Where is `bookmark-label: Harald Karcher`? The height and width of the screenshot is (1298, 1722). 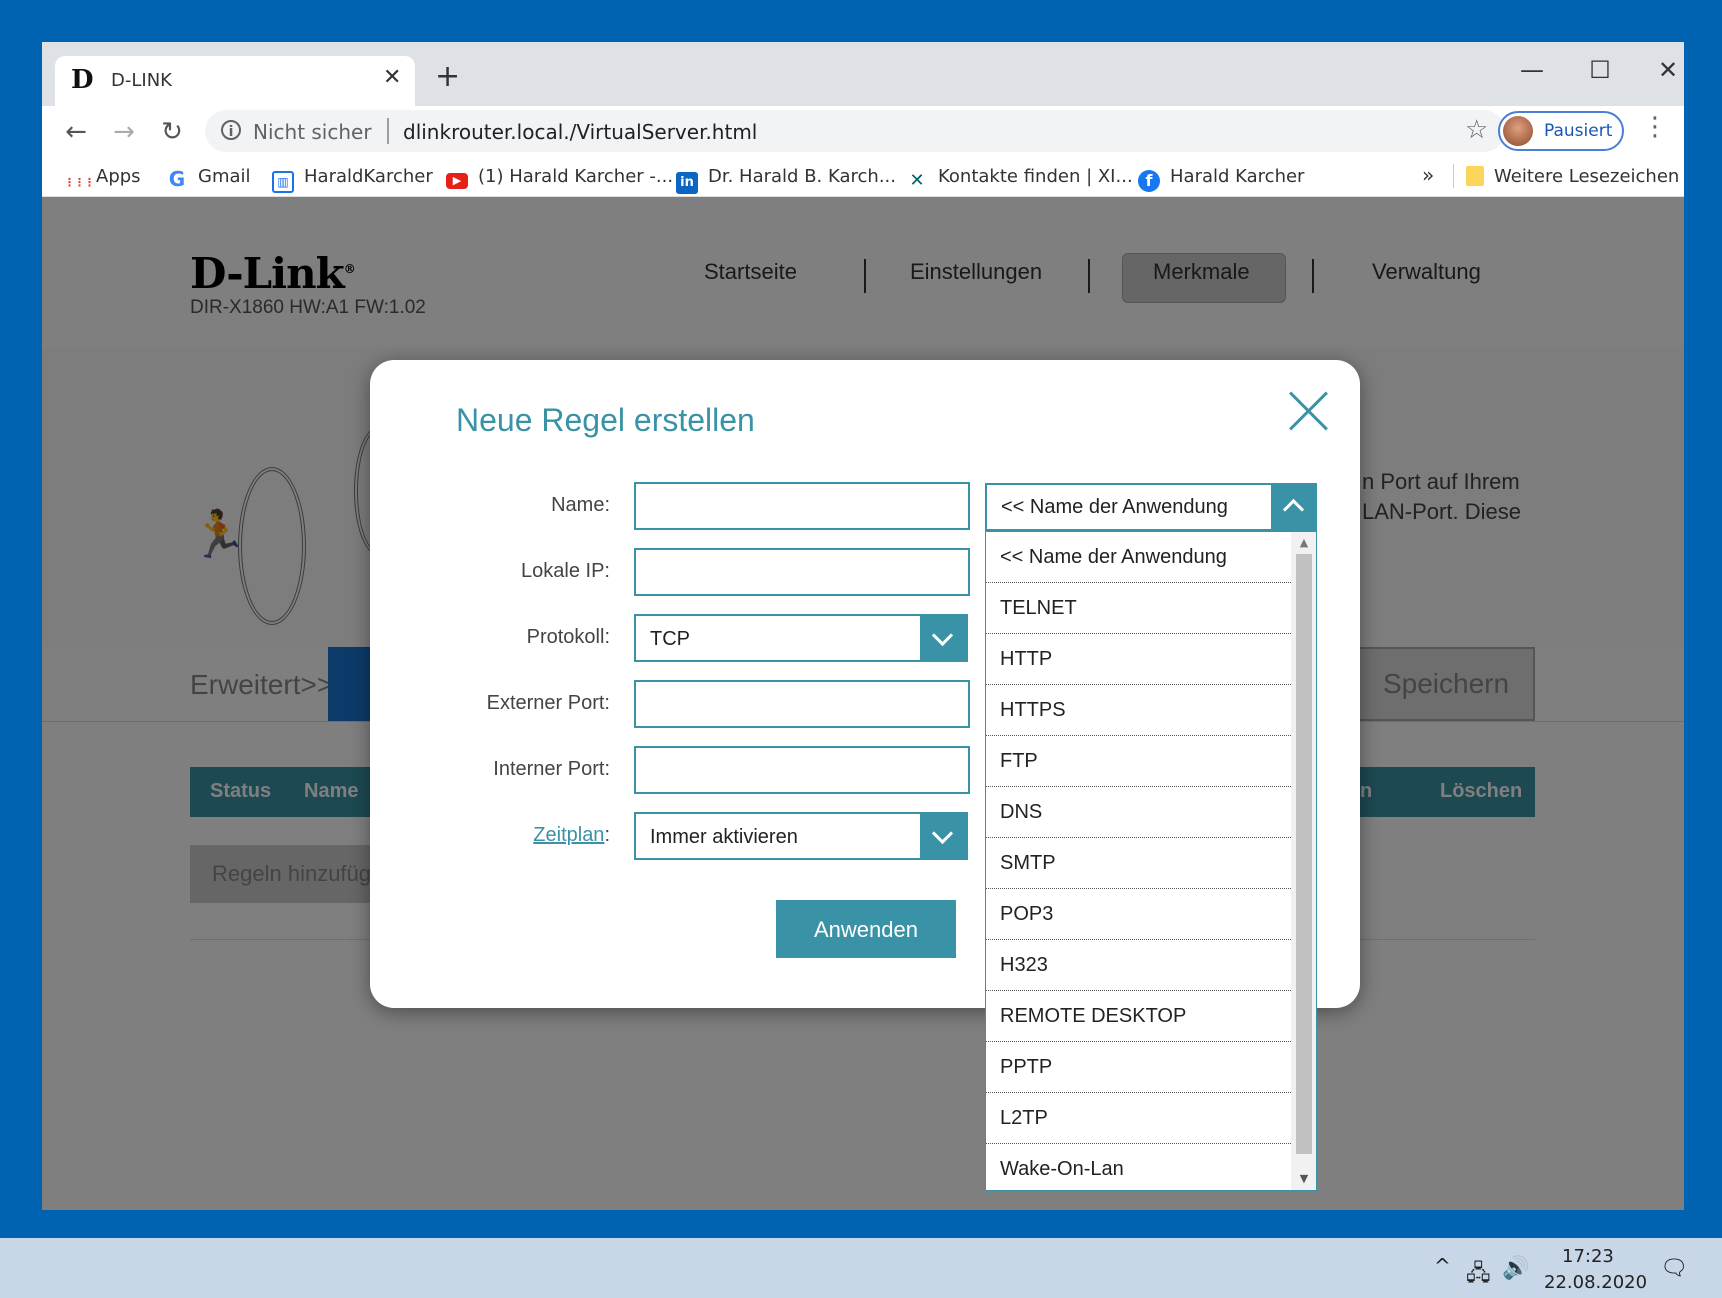
bookmark-label: Harald Karcher is located at coordinates (1237, 176).